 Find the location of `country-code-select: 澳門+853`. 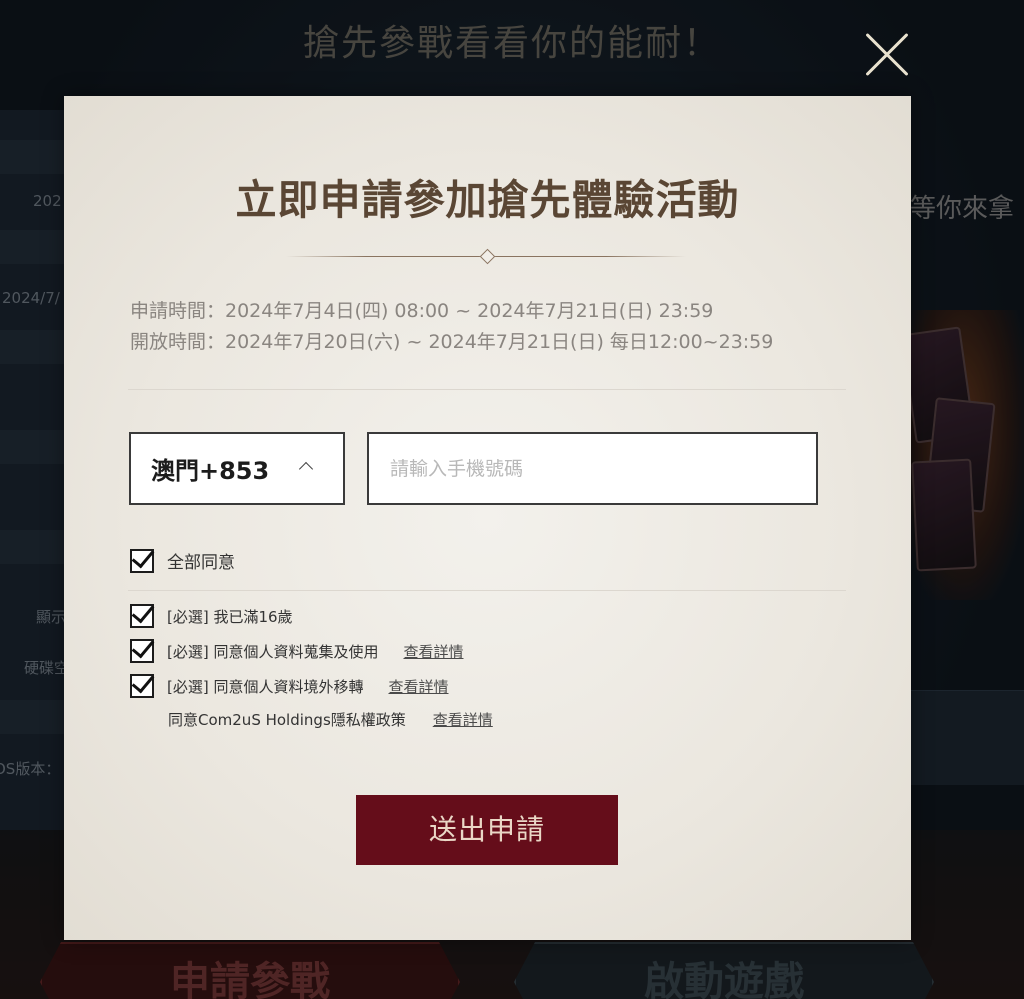

country-code-select: 澳門+853 is located at coordinates (237, 468).